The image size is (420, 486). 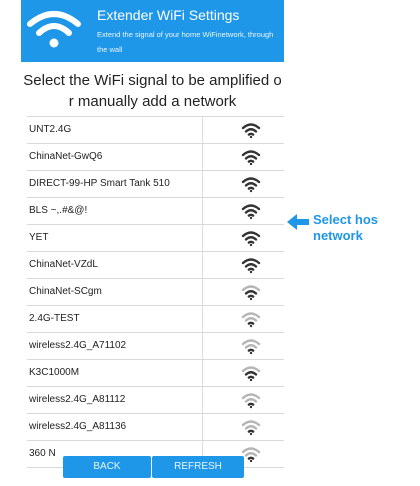 I want to click on network-ssid: ChinaNet-VZdL, so click(x=63, y=264).